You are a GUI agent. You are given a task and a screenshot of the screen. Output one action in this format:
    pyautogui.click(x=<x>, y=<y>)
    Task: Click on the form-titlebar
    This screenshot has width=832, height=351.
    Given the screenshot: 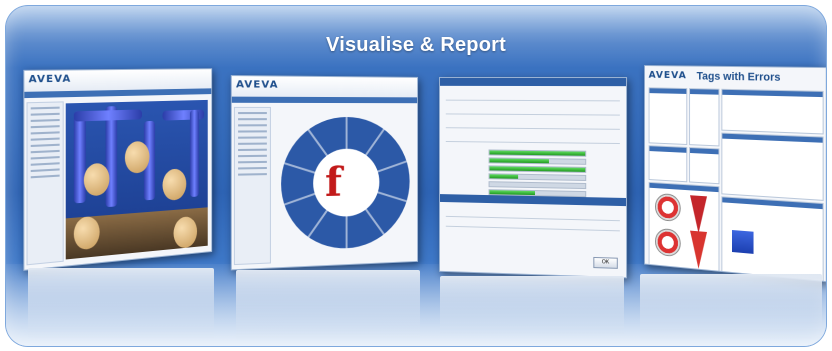 What is the action you would take?
    pyautogui.click(x=533, y=82)
    